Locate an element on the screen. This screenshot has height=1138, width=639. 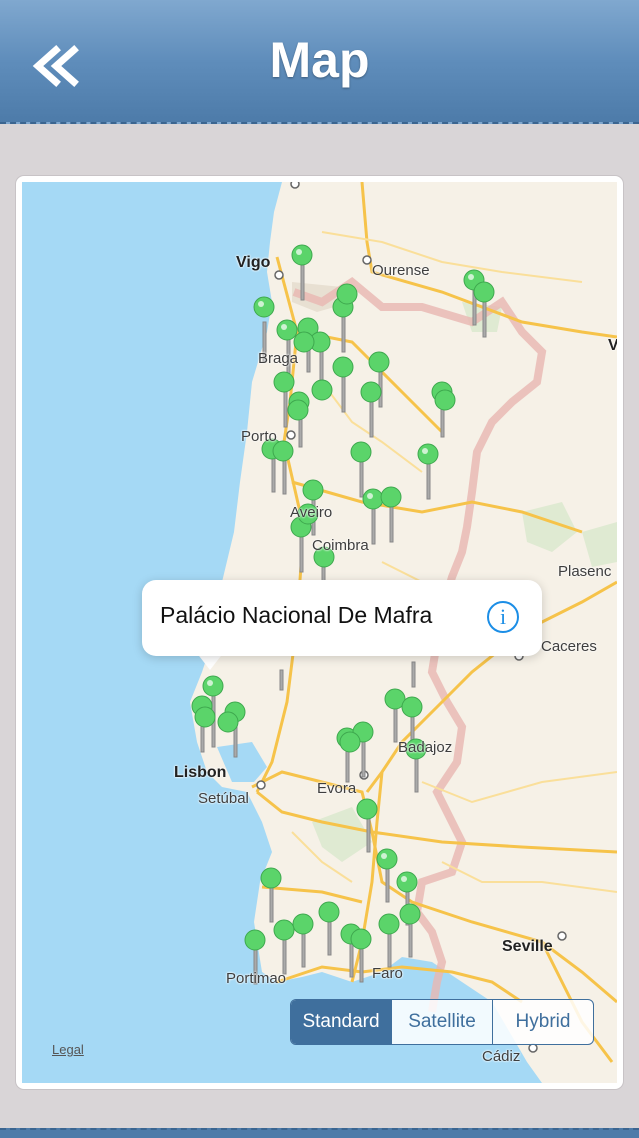
city-label: Caceres is located at coordinates (569, 646).